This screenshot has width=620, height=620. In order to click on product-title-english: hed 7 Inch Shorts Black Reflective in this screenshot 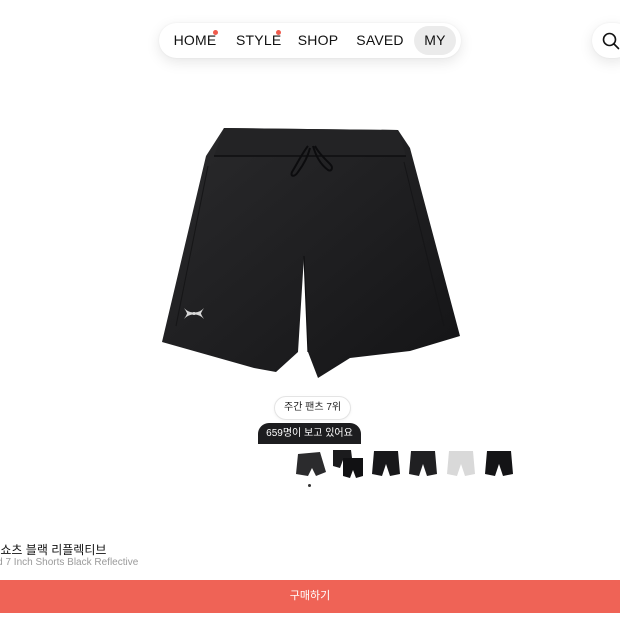, I will do `click(69, 562)`.